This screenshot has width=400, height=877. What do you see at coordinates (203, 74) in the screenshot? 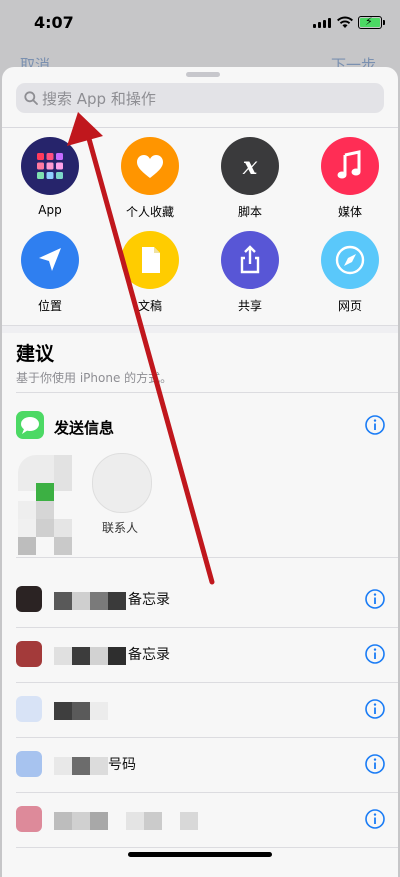
I see `sheet-grabber` at bounding box center [203, 74].